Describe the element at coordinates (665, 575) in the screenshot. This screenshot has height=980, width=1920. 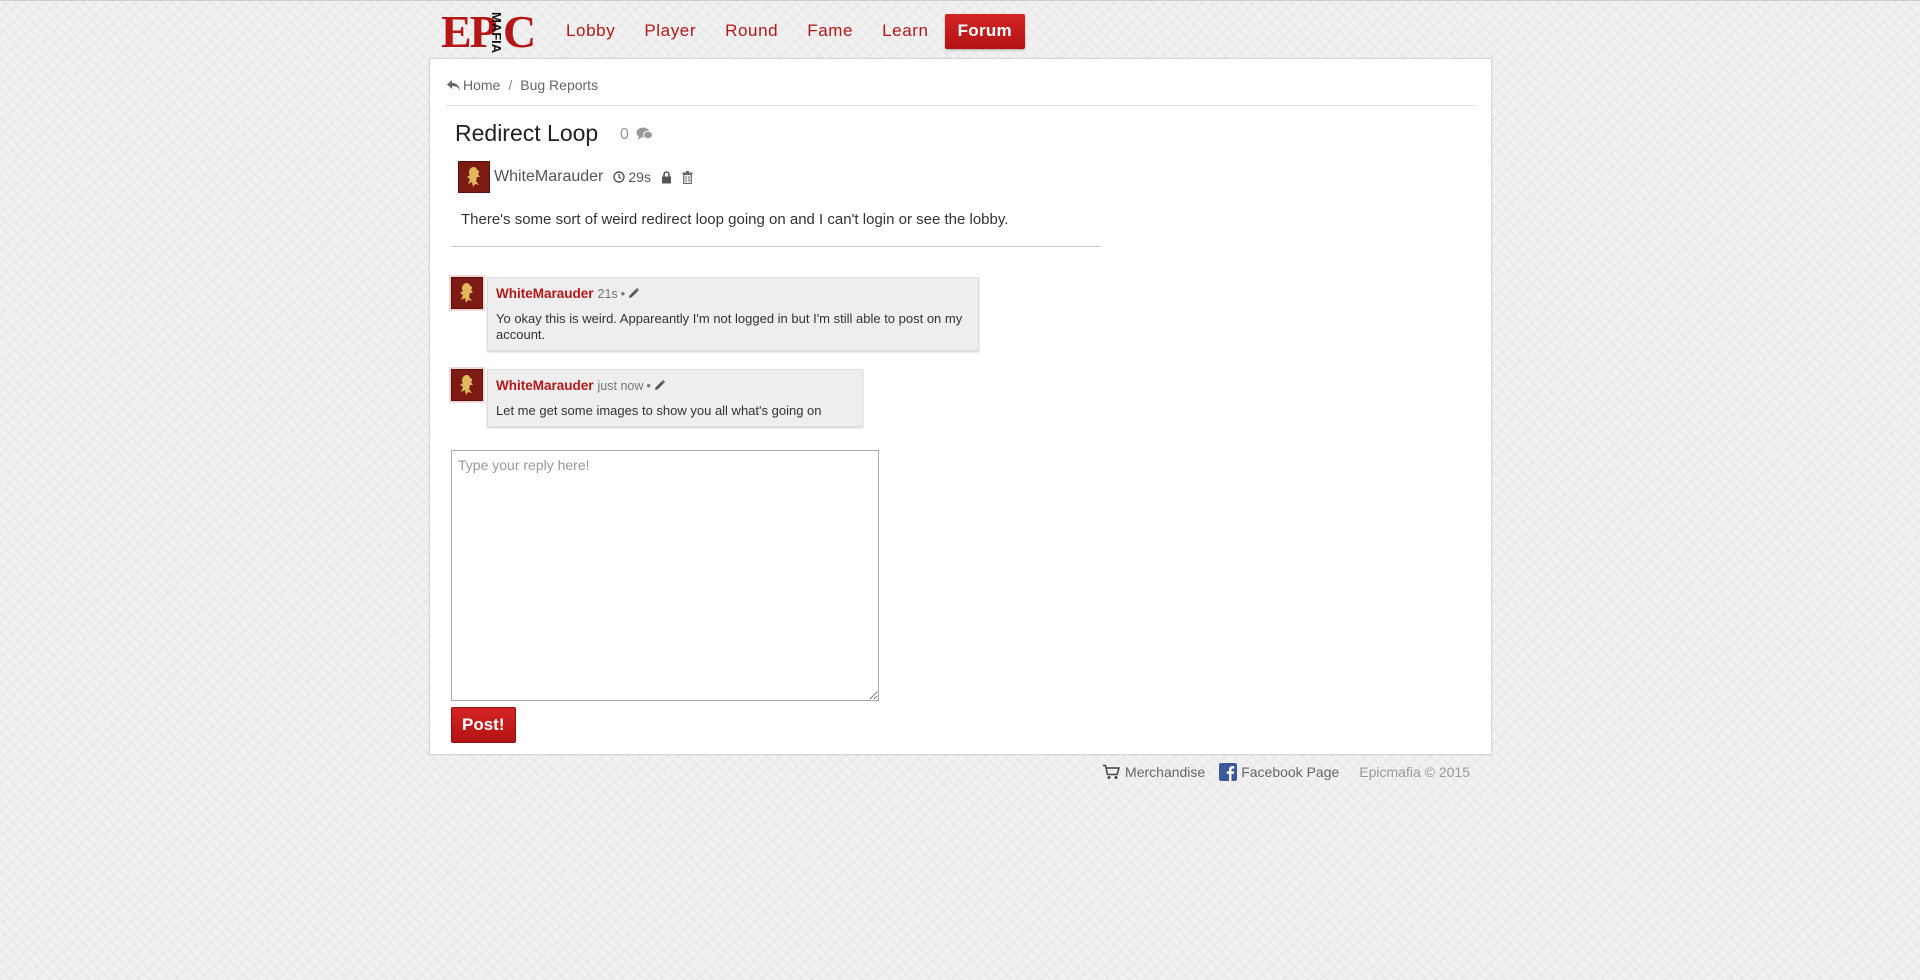
I see `reply-textarea` at that location.